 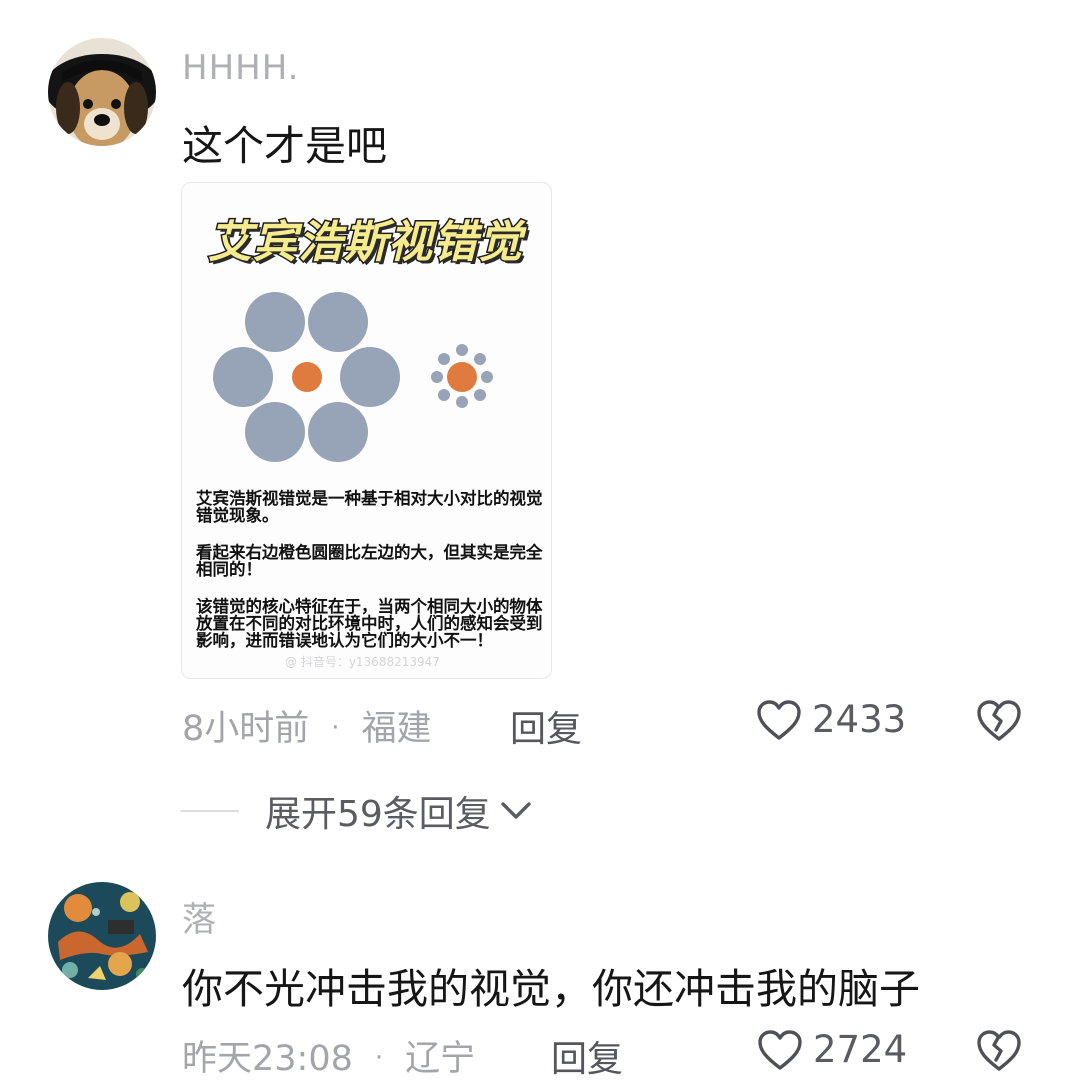 I want to click on ebbinghaus-illusion-figure, so click(x=353, y=377).